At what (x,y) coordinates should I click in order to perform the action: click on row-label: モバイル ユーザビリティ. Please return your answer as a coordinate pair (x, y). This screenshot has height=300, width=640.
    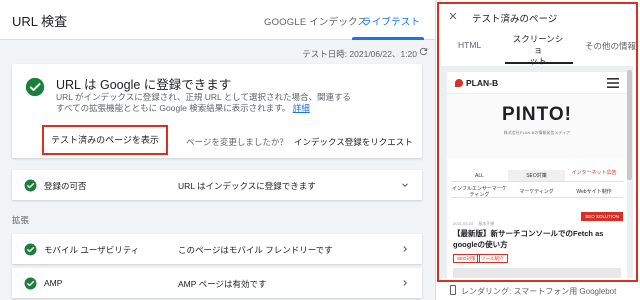
    Looking at the image, I should click on (92, 250).